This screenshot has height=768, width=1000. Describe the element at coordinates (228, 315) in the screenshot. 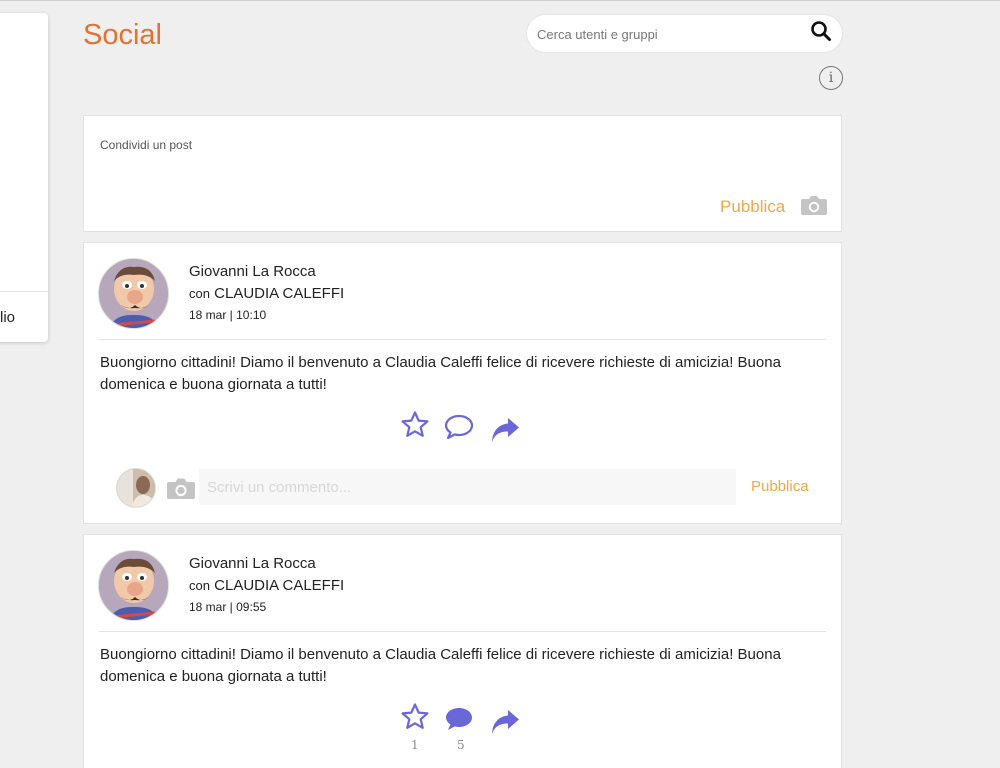

I see `post-date: 18 mar | 10:10` at that location.